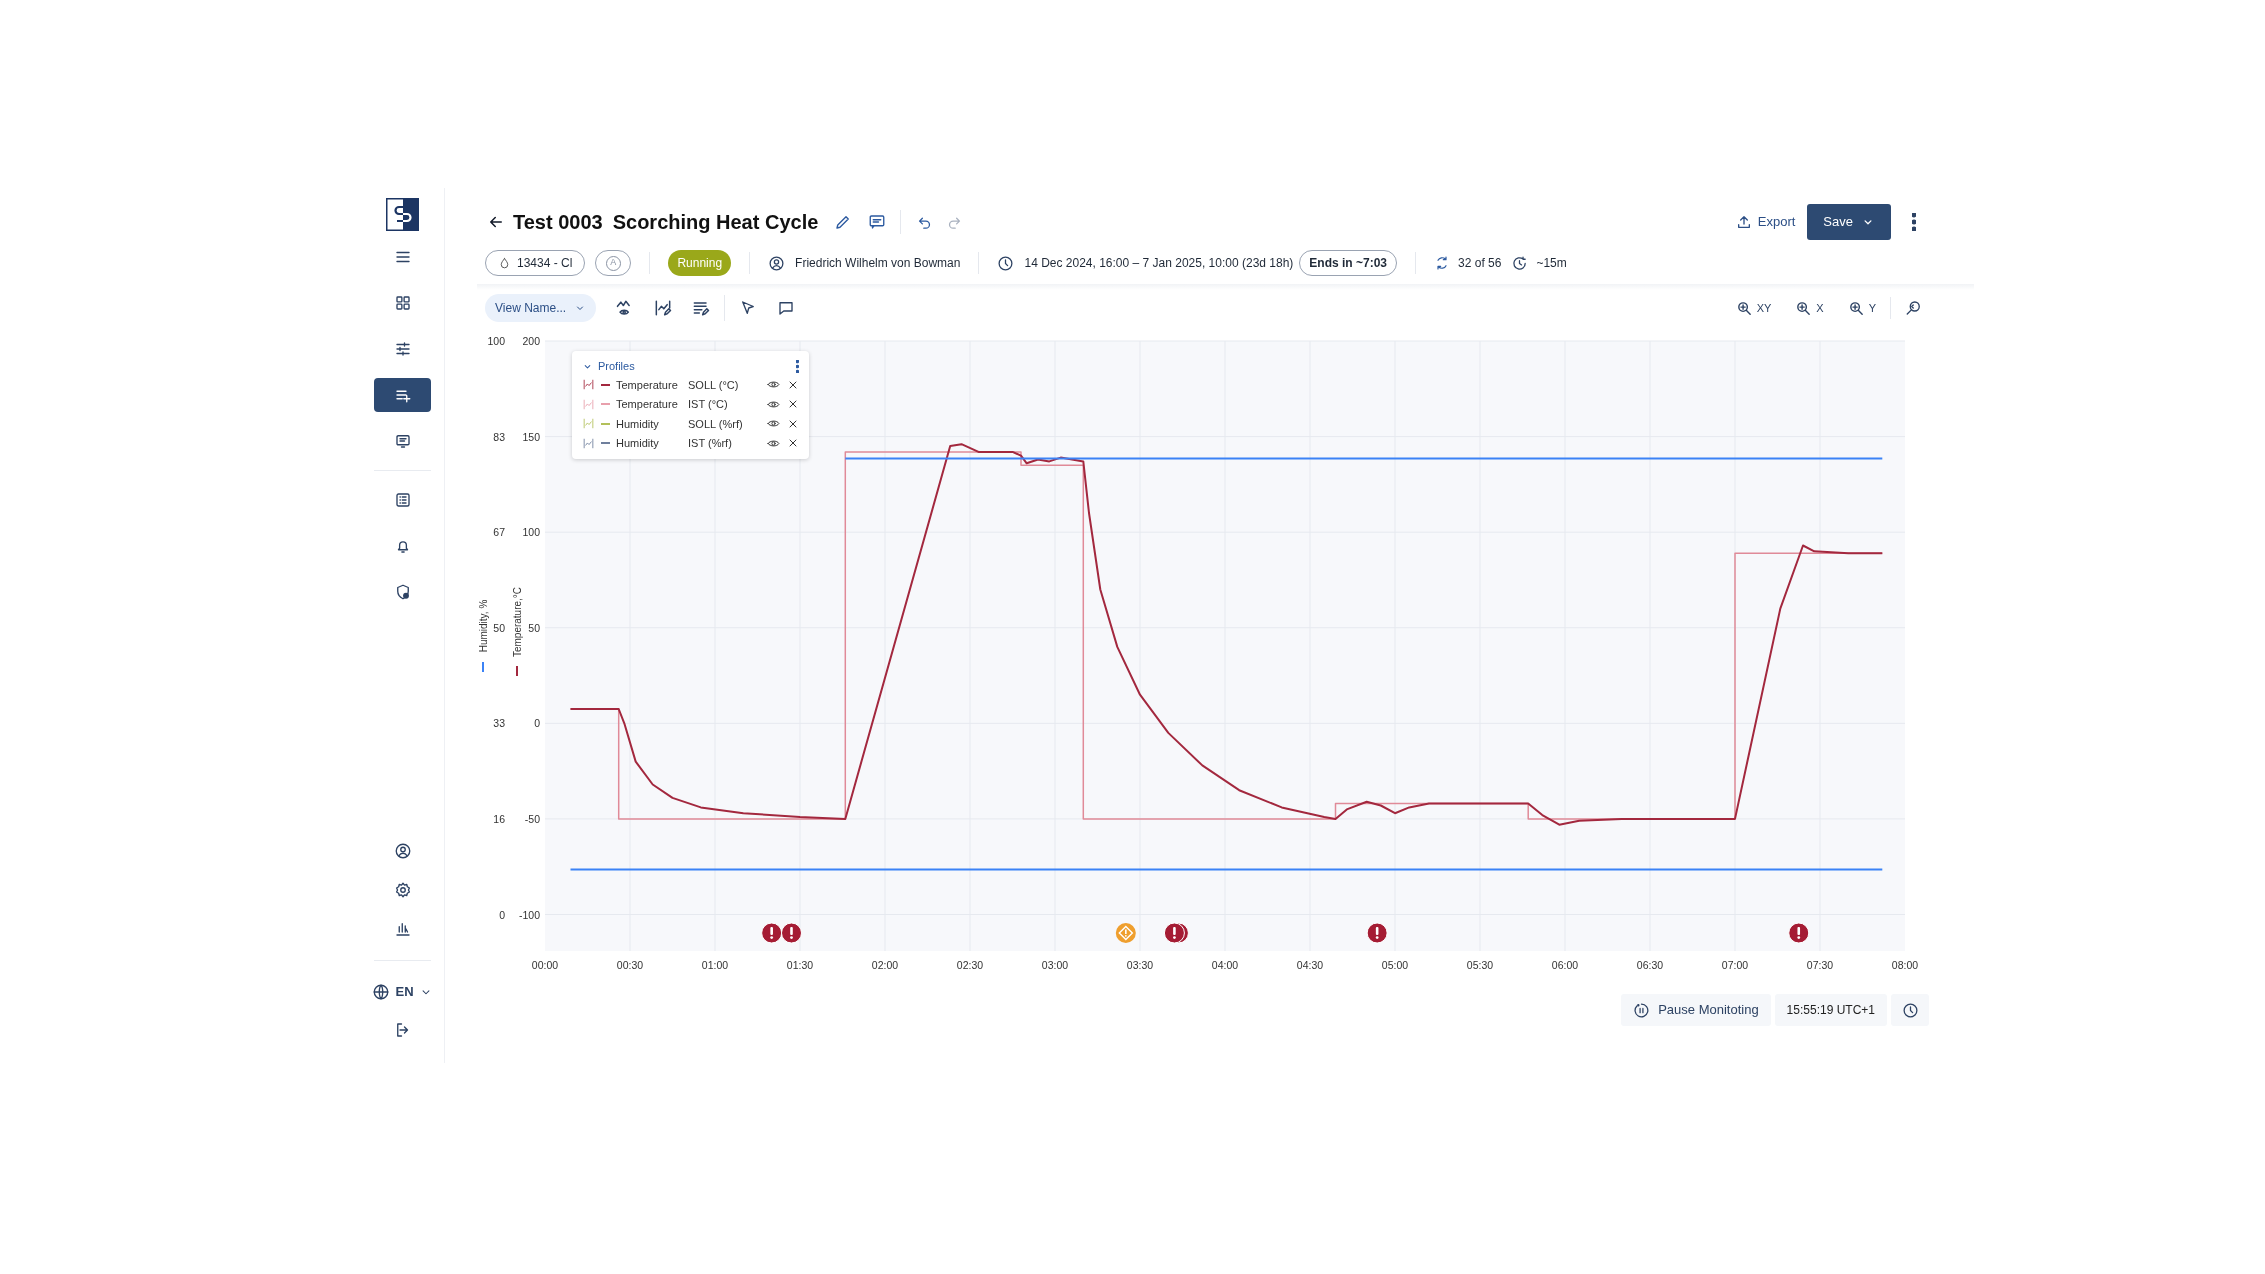 The width and height of the screenshot is (2265, 1274). What do you see at coordinates (877, 222) in the screenshot?
I see `comment-icon` at bounding box center [877, 222].